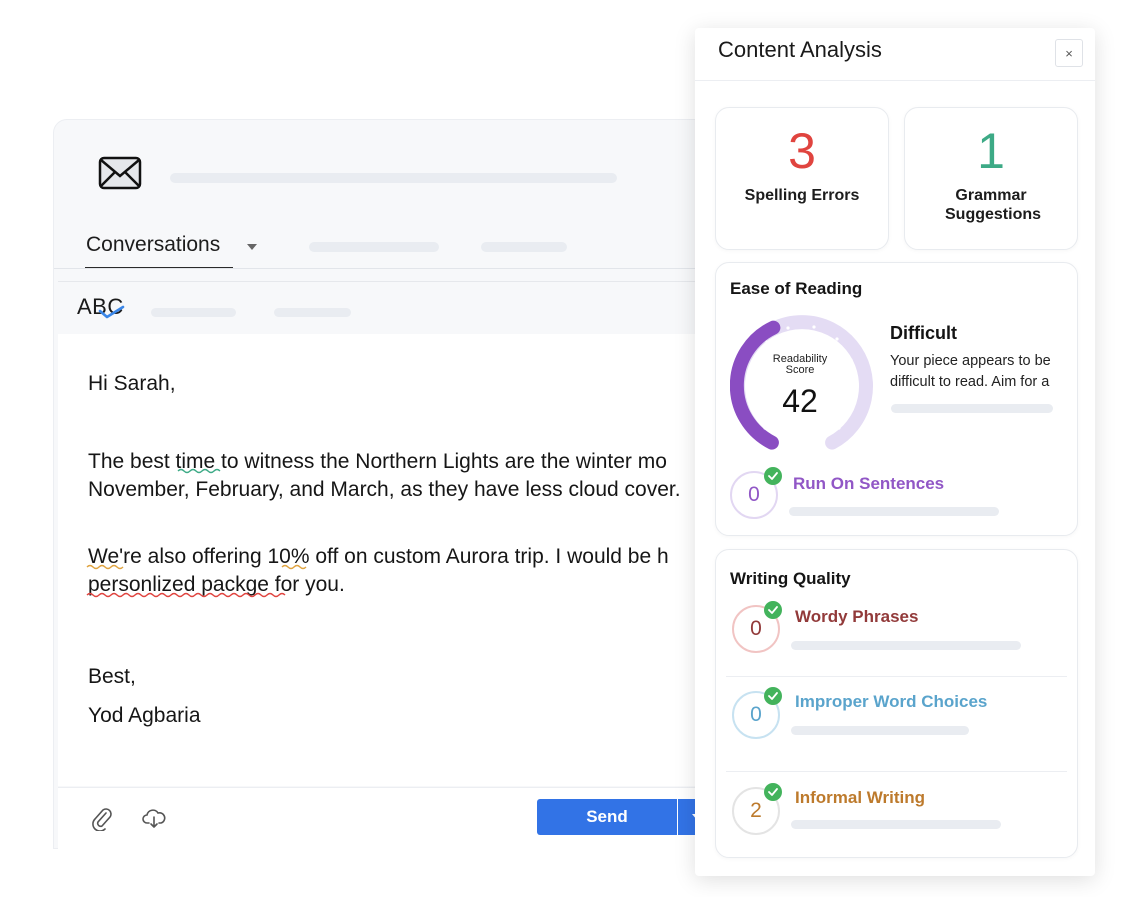 This screenshot has width=1142, height=897. I want to click on ease-of-reading-title: Ease of Reading, so click(796, 288).